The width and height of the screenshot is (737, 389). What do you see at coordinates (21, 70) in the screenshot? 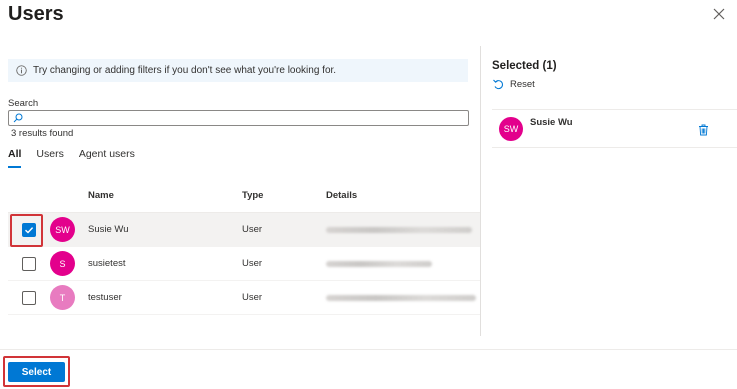
I see `info-icon` at bounding box center [21, 70].